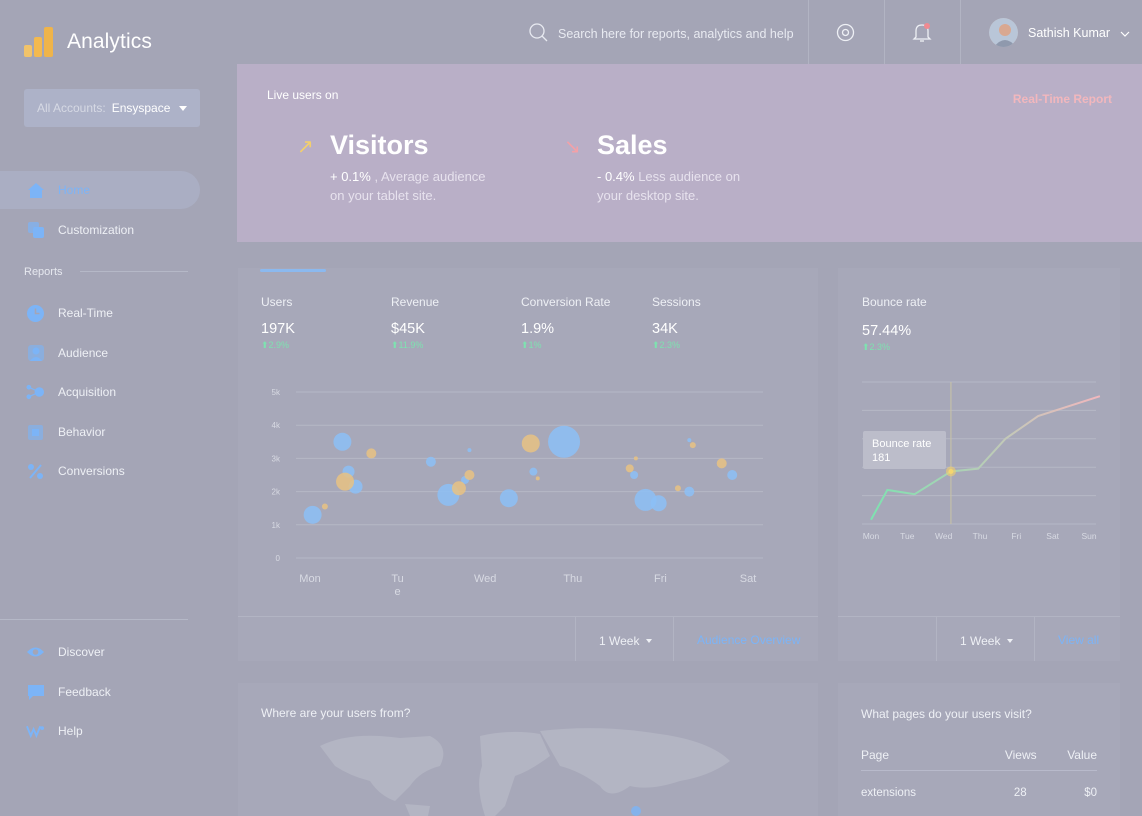 The width and height of the screenshot is (1142, 816). I want to click on sidebar-item-home: Home, so click(100, 190).